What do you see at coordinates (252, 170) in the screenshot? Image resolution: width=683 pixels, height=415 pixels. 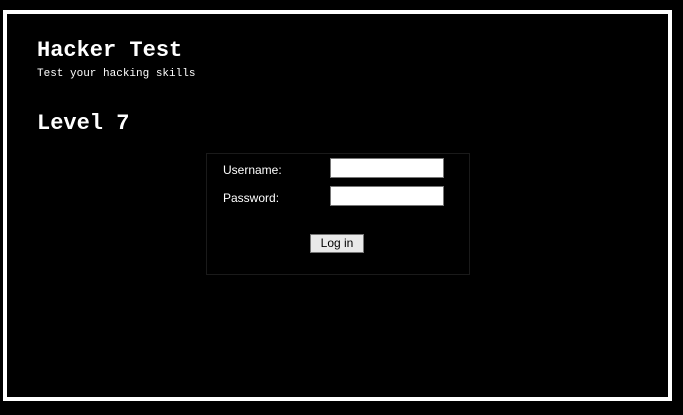 I see `username-label: Username:` at bounding box center [252, 170].